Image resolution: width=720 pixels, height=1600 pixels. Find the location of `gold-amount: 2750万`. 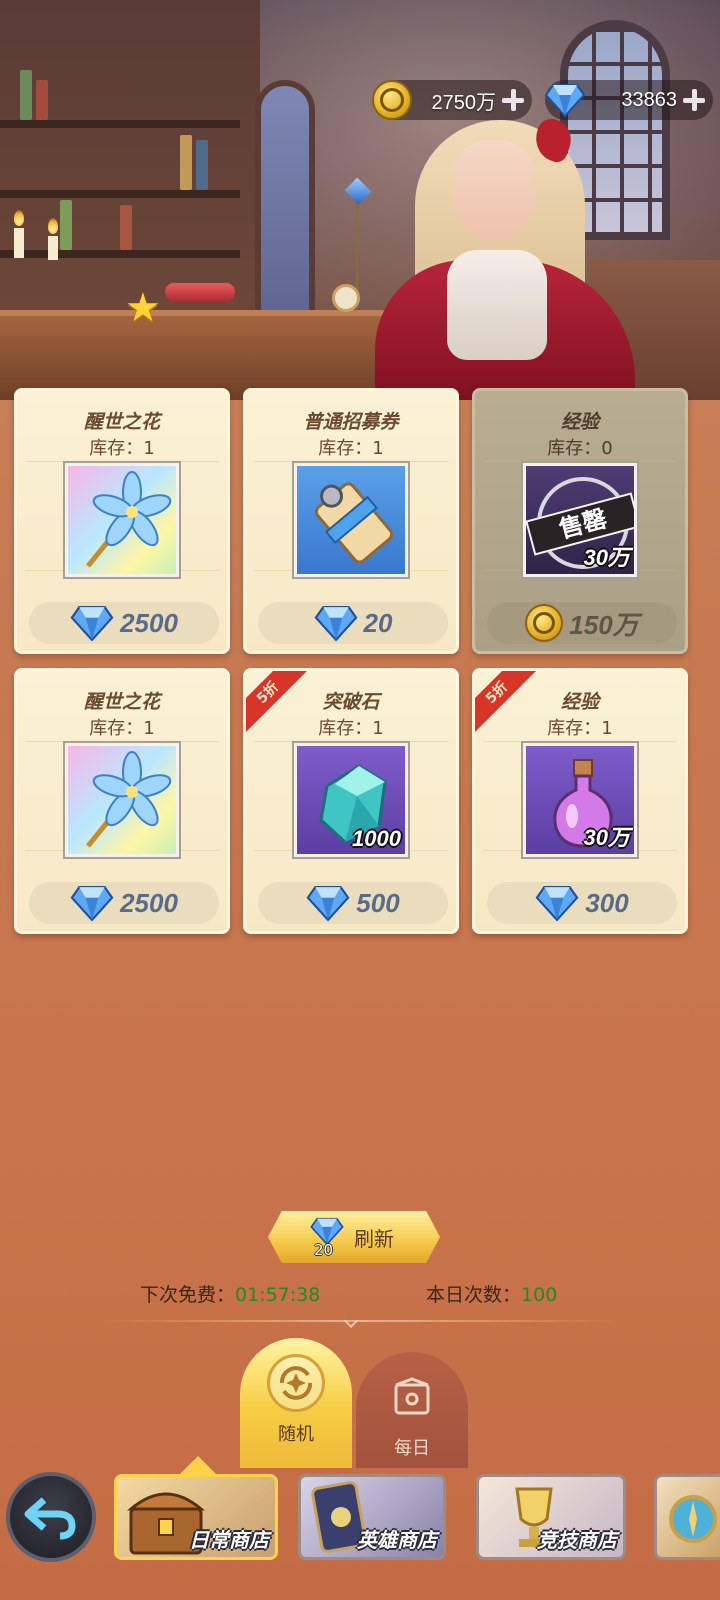

gold-amount: 2750万 is located at coordinates (464, 102).